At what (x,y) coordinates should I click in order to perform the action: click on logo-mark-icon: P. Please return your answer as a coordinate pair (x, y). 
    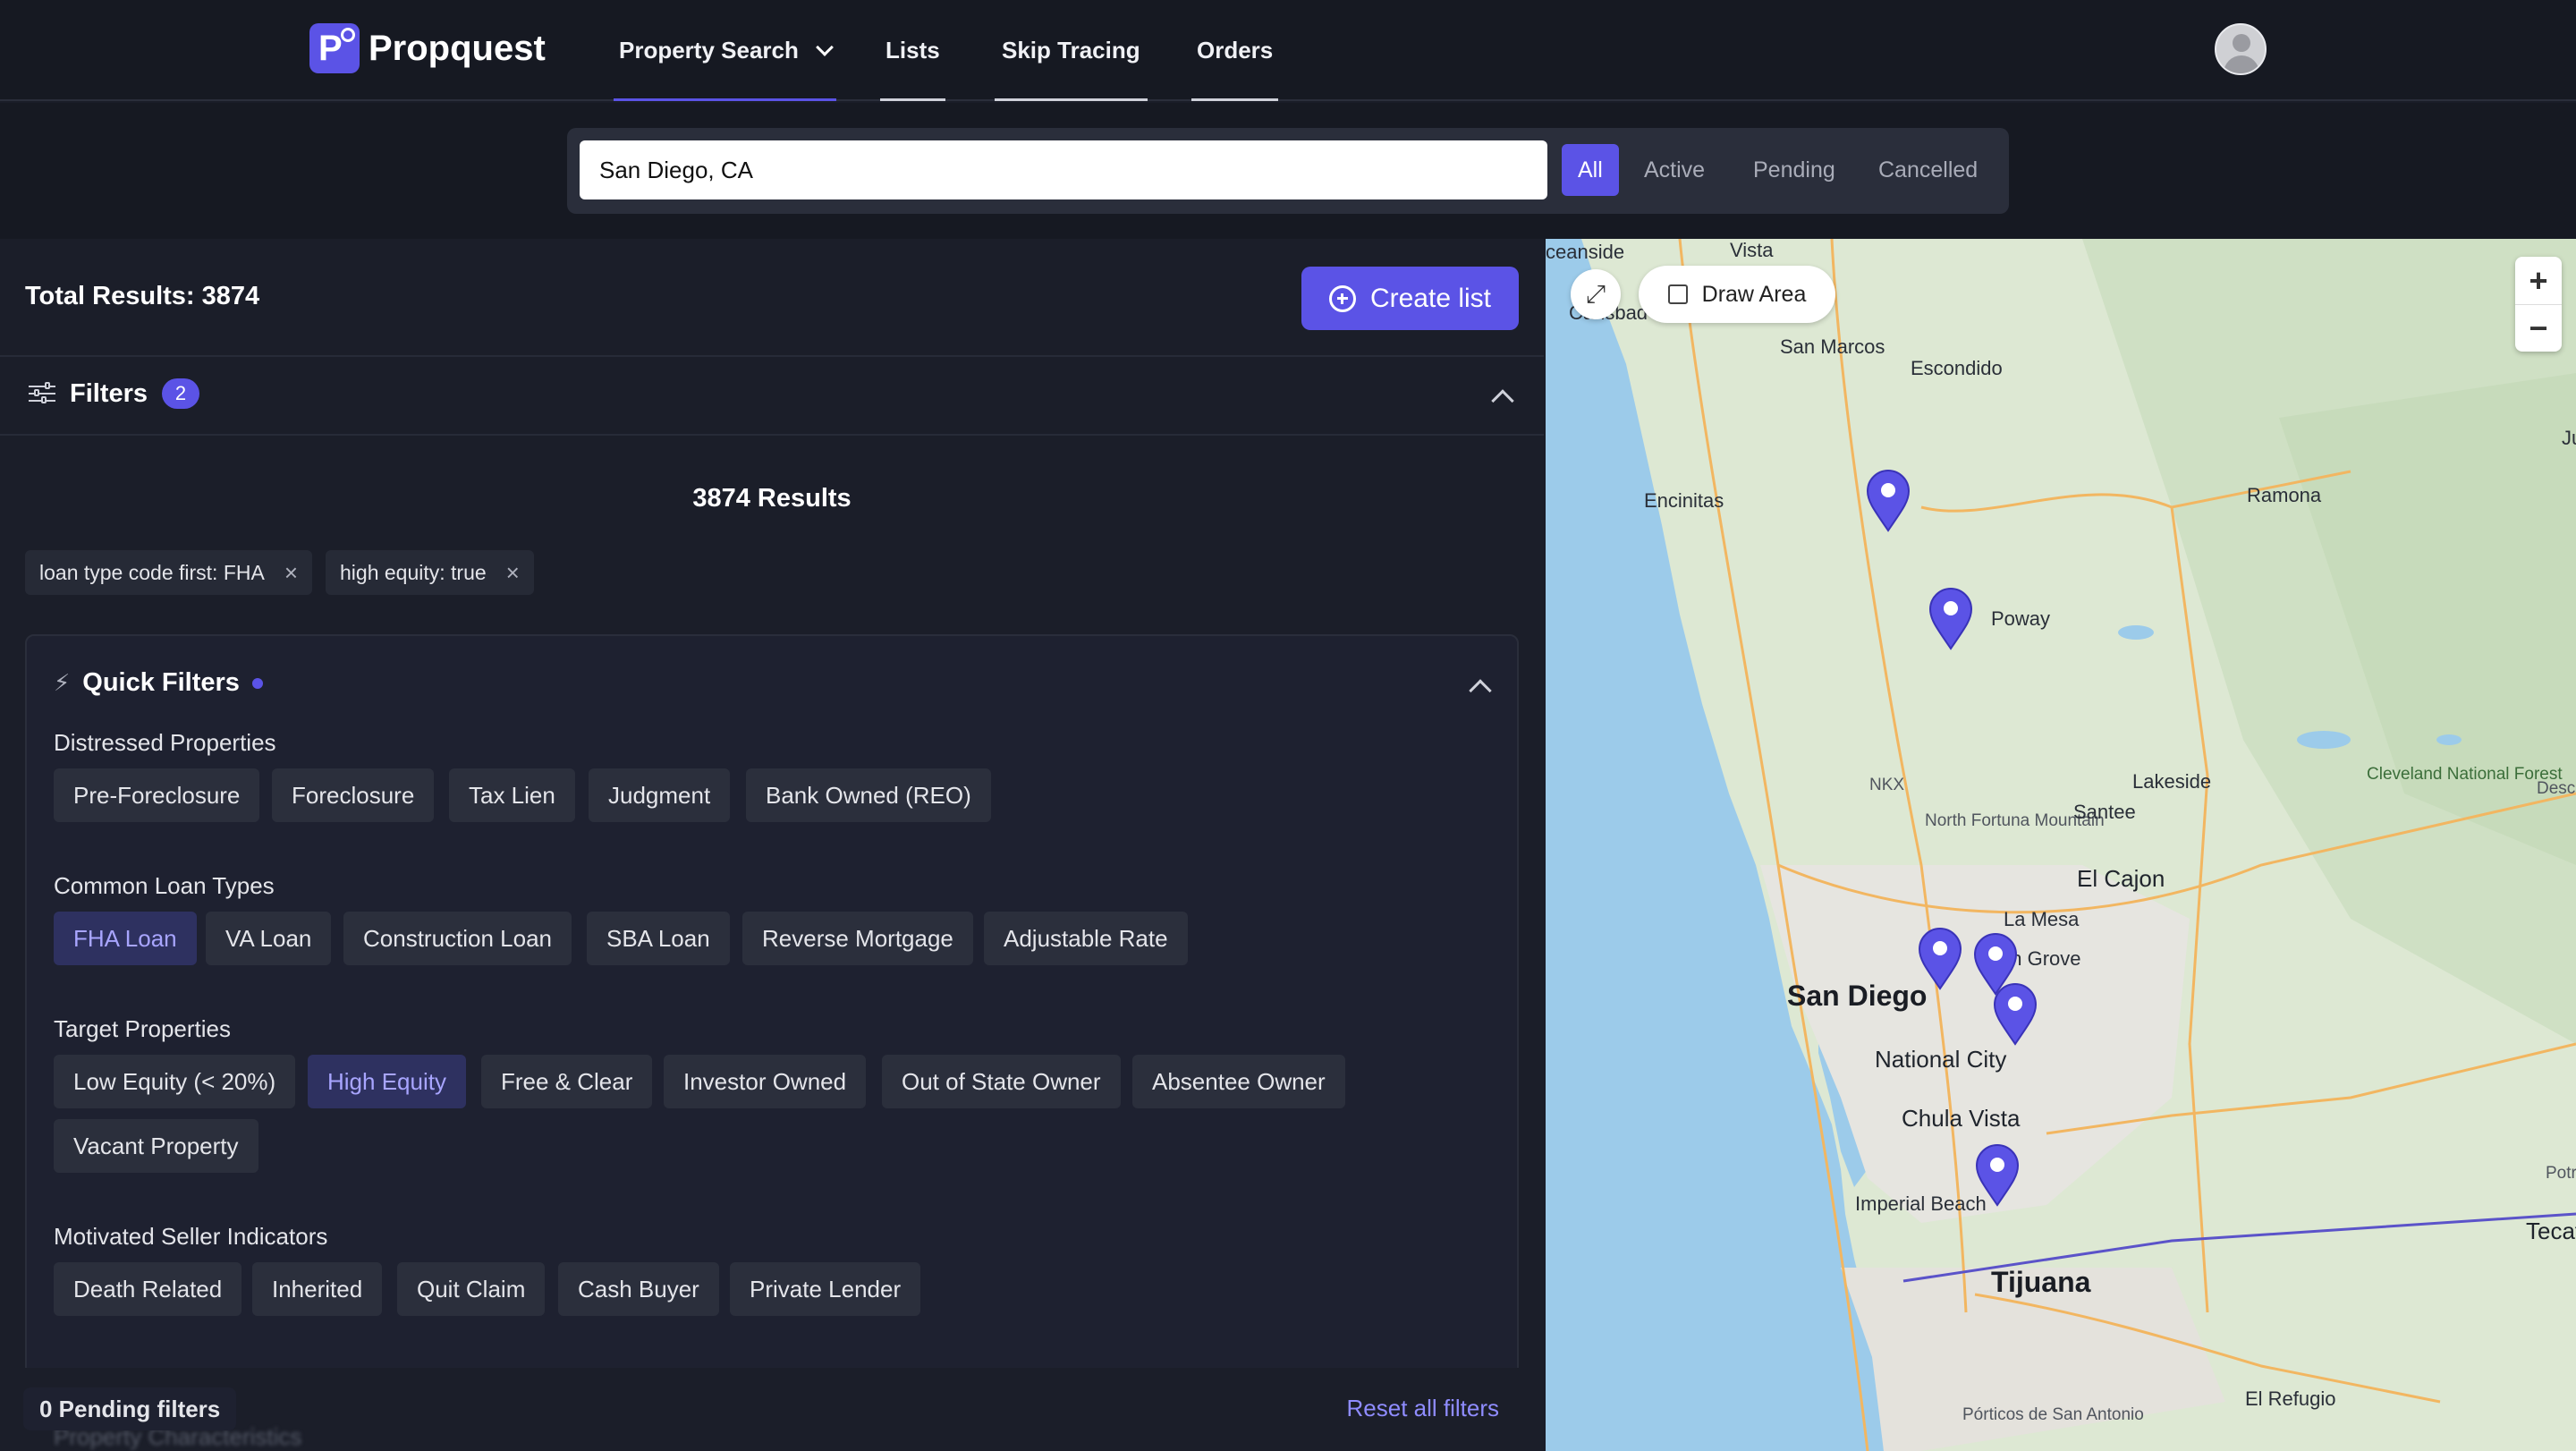
    Looking at the image, I should click on (334, 48).